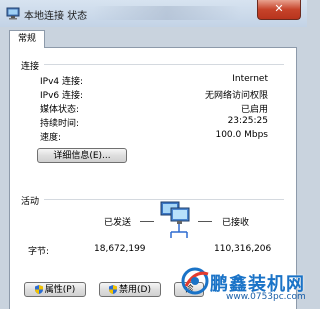  Describe the element at coordinates (30, 202) in the screenshot. I see `activity-heading: 活动` at that location.